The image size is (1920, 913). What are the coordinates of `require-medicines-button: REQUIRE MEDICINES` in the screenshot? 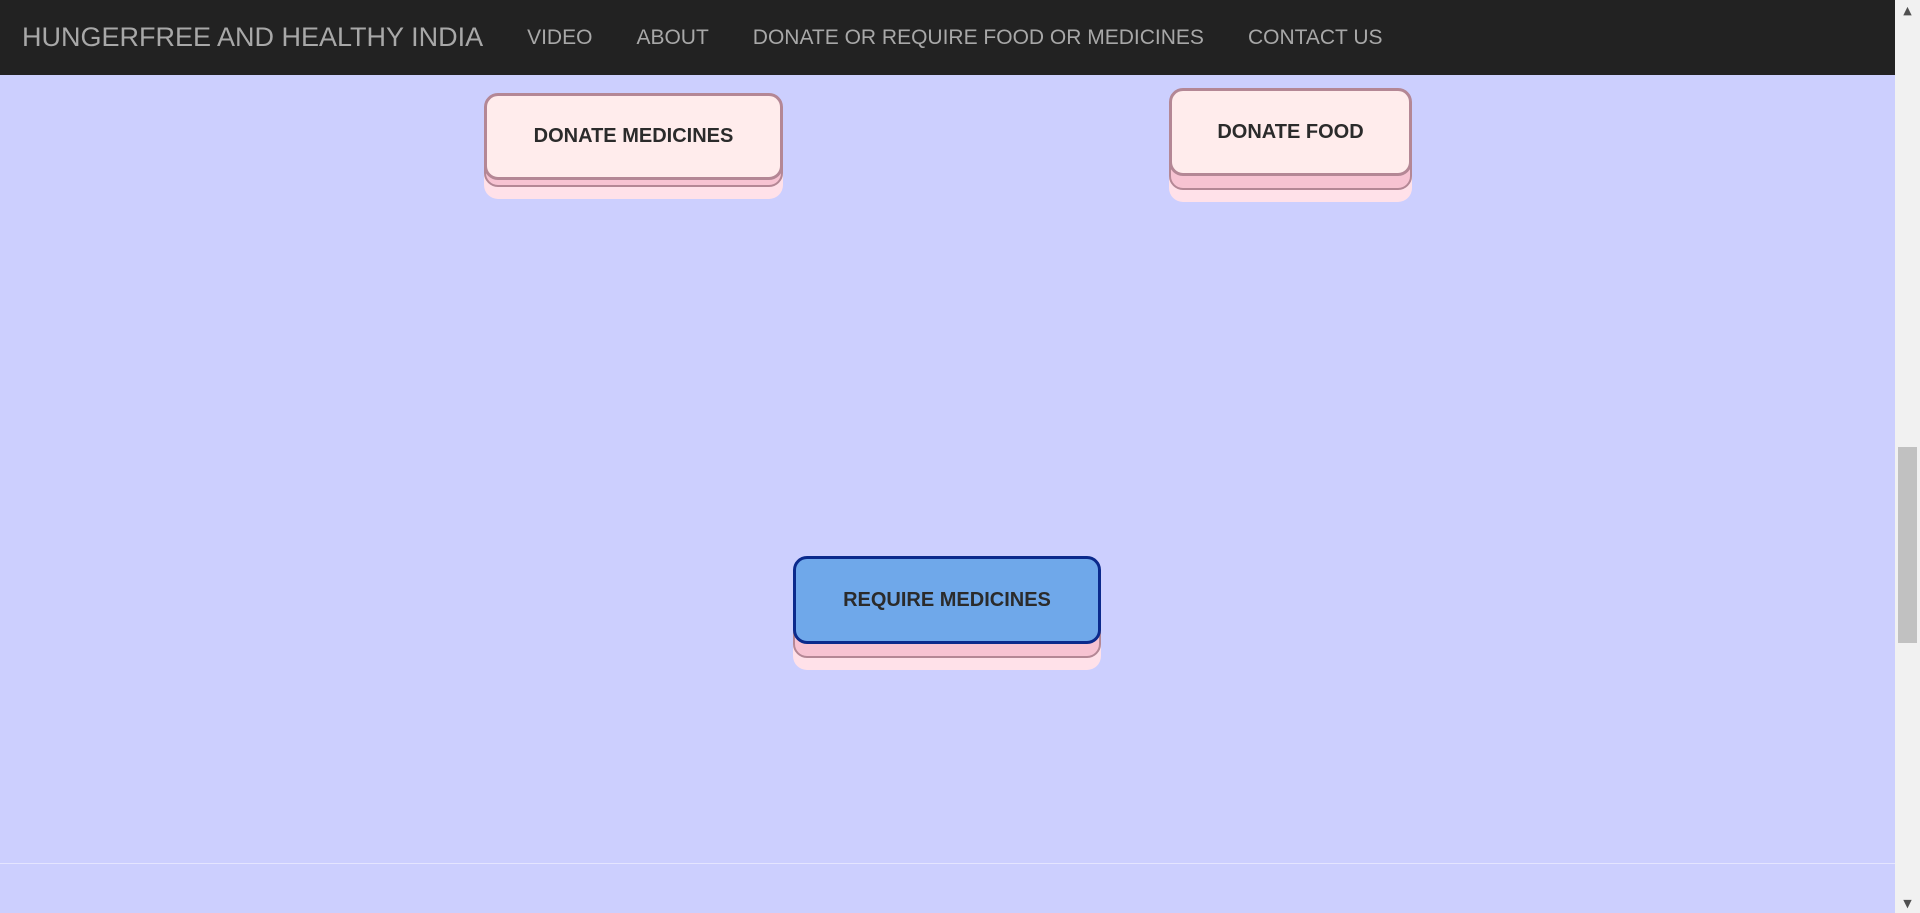 It's located at (947, 600).